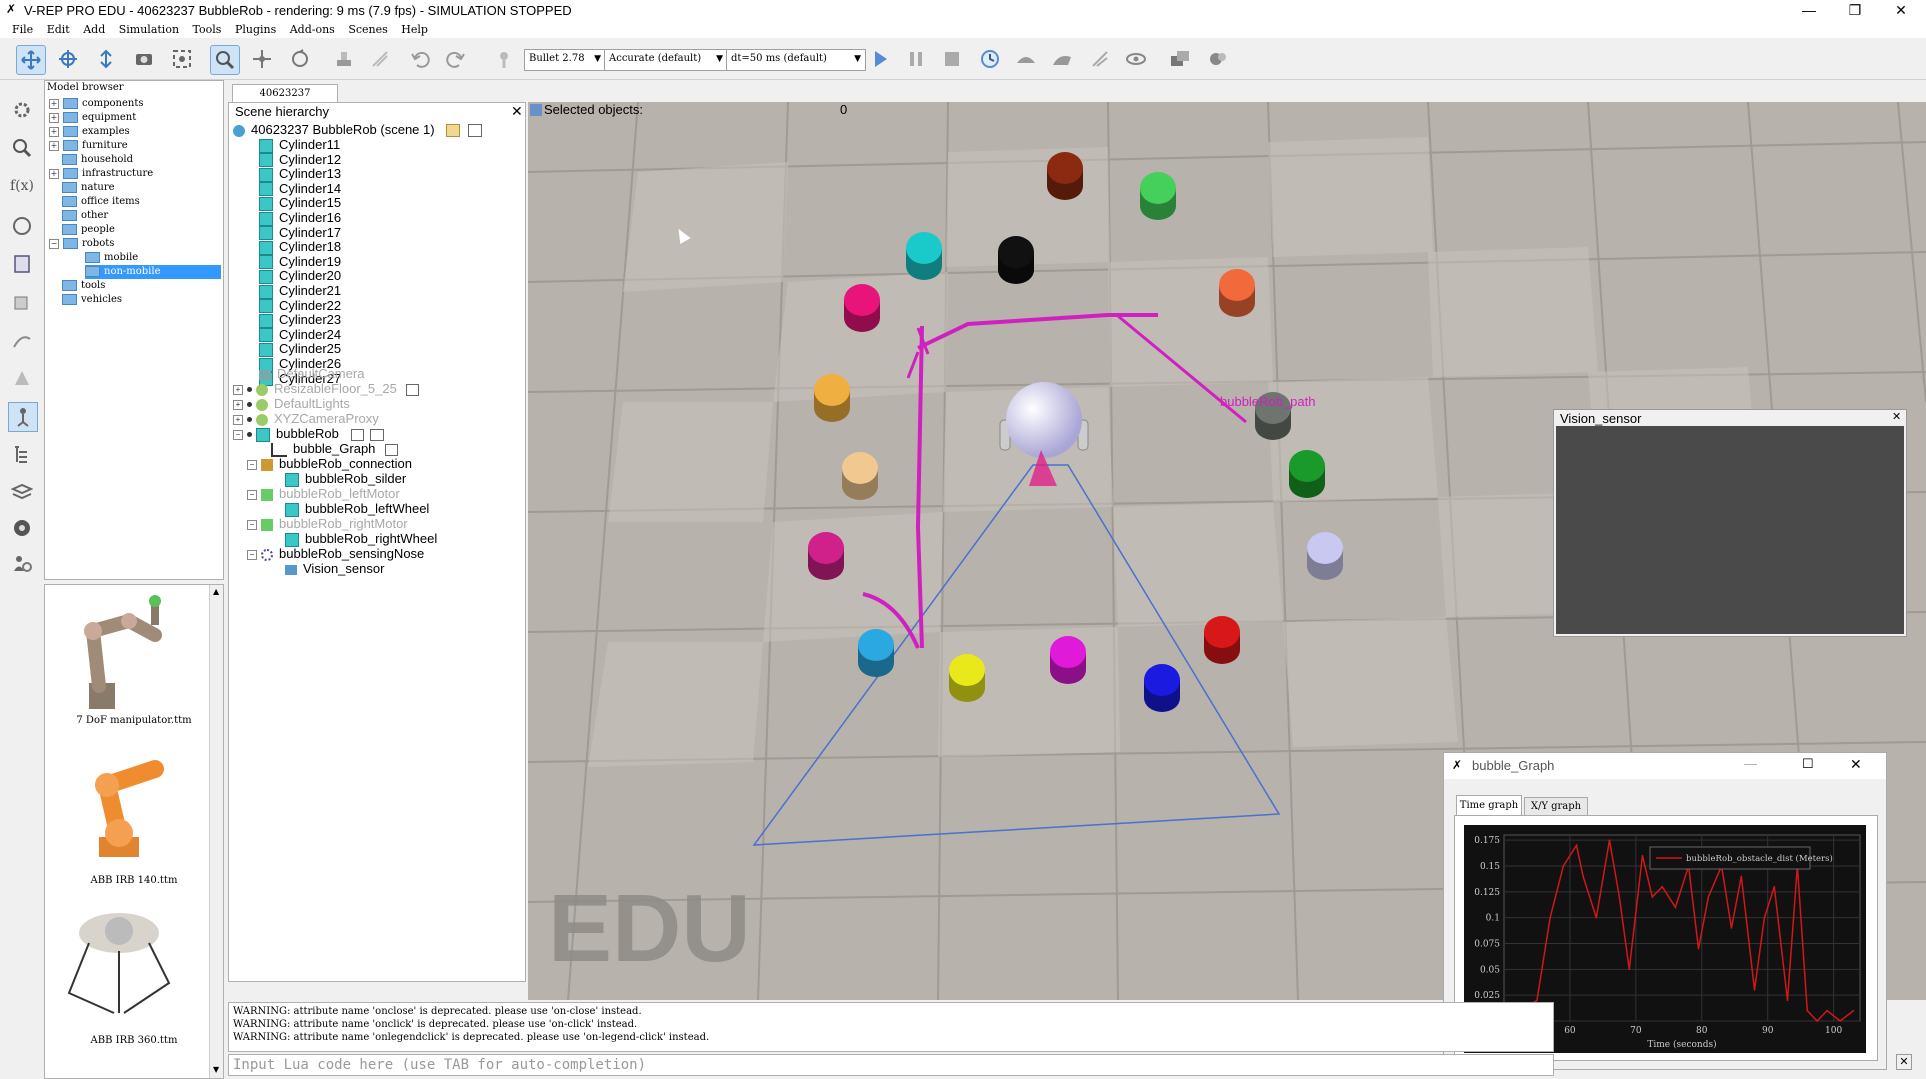 The width and height of the screenshot is (1926, 1079). Describe the element at coordinates (92, 118) in the screenshot. I see `tree-item-equipment: + equipment` at that location.